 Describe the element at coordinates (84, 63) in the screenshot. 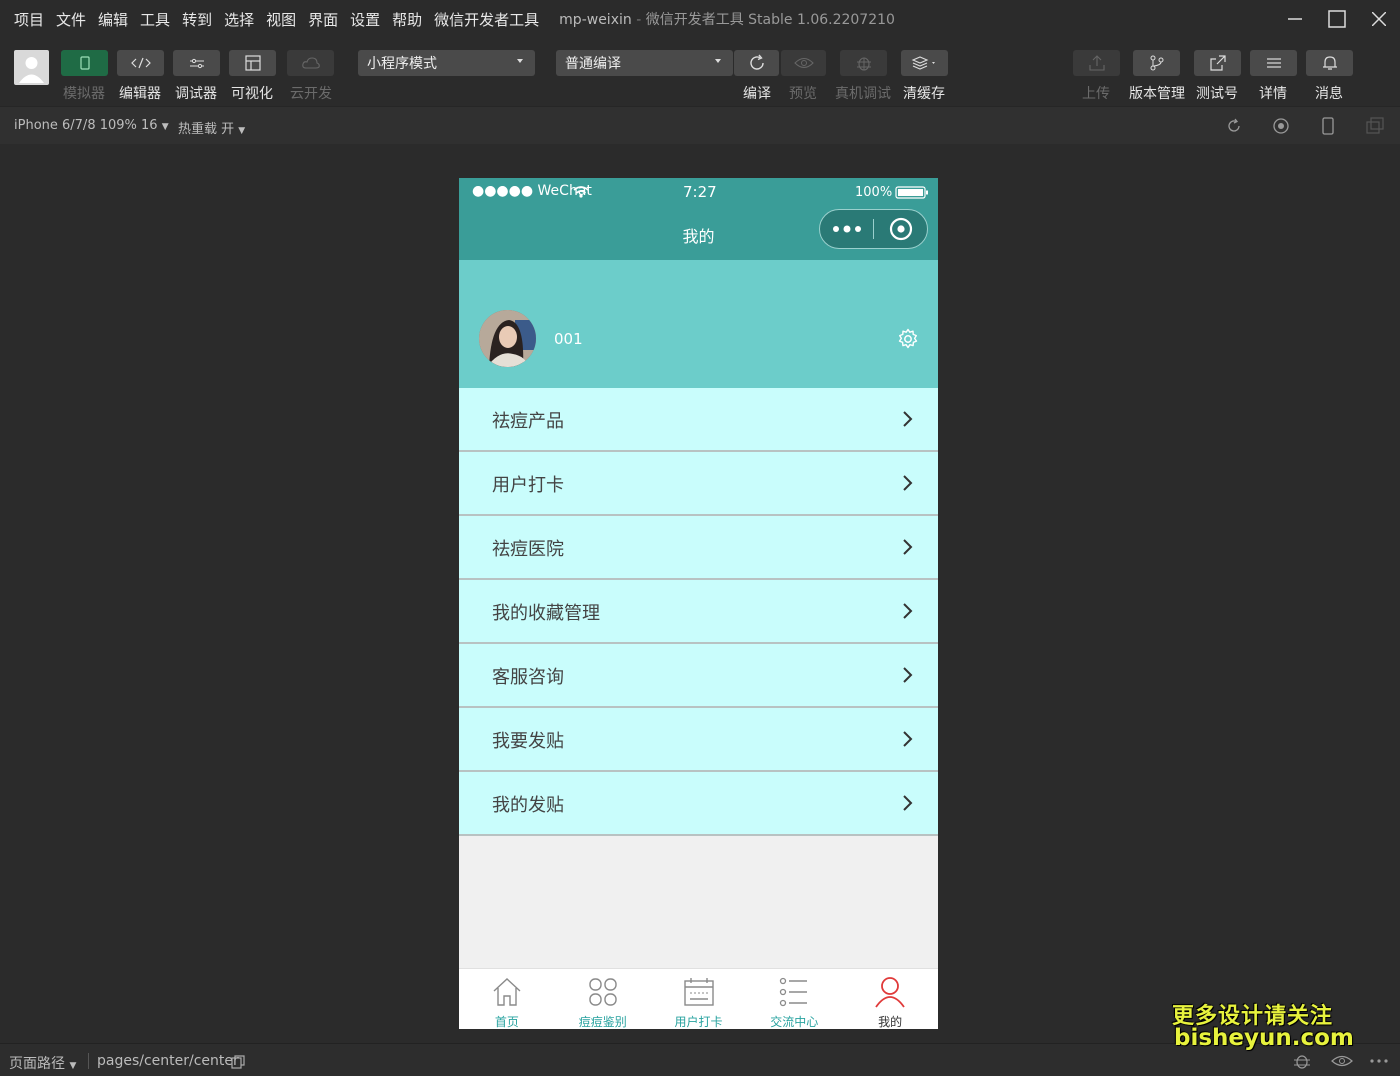

I see `simulator-toggle` at that location.